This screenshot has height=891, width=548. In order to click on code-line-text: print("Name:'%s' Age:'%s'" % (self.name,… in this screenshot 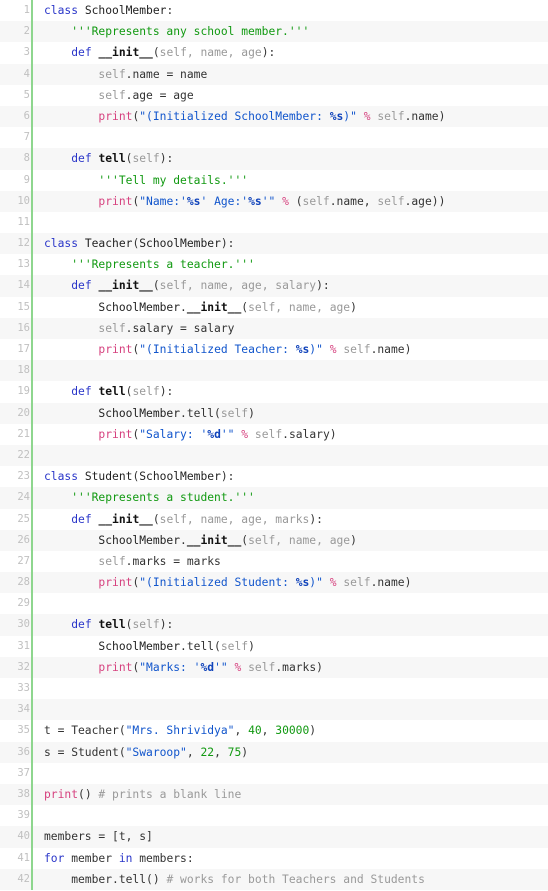, I will do `click(295, 201)`.